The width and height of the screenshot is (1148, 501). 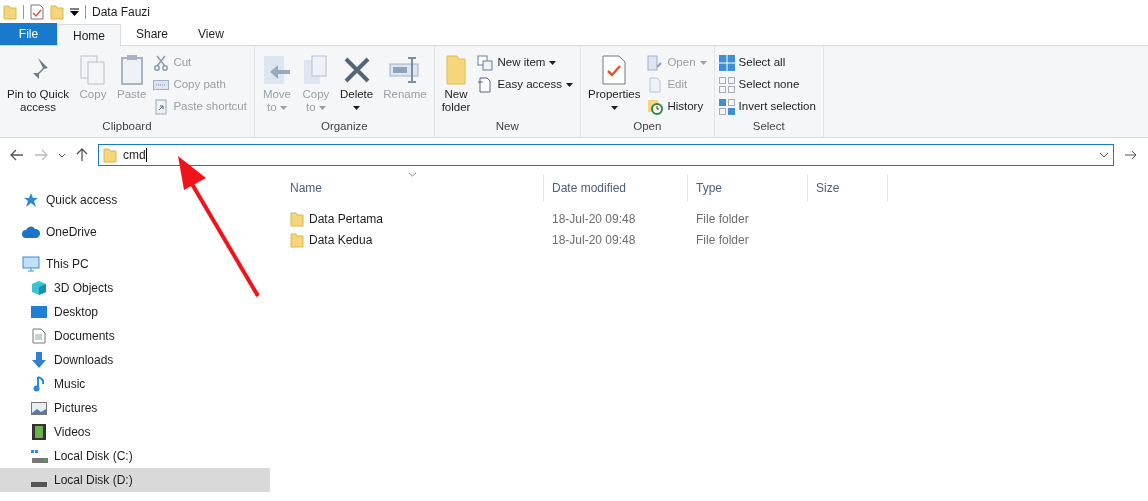 What do you see at coordinates (1131, 155) in the screenshot?
I see `go-icon` at bounding box center [1131, 155].